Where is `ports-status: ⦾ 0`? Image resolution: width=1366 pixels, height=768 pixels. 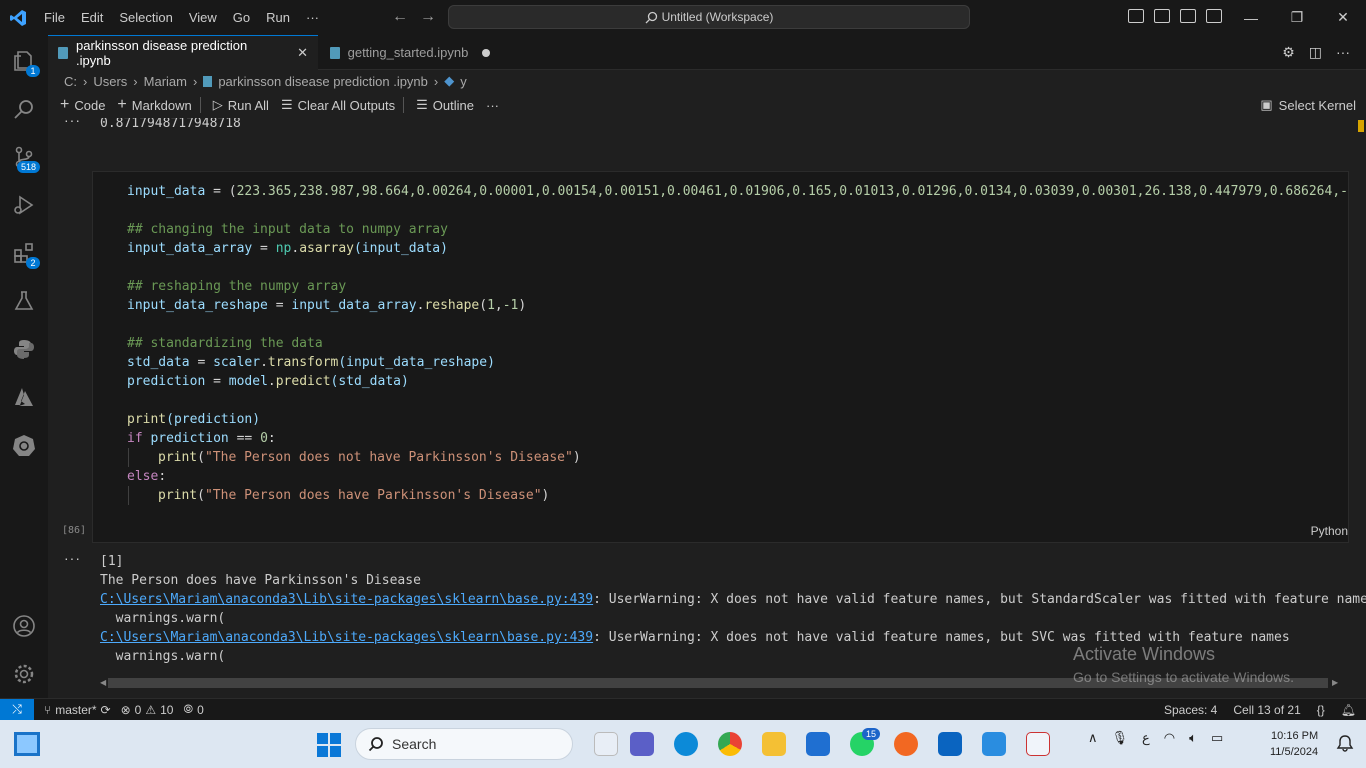 ports-status: ⦾ 0 is located at coordinates (193, 709).